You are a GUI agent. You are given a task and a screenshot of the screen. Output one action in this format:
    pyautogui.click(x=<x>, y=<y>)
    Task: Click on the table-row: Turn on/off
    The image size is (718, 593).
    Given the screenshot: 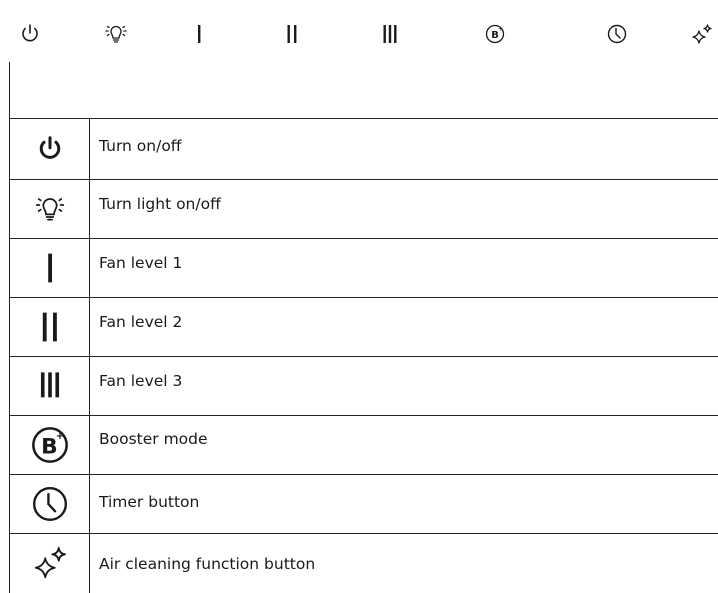 What is the action you would take?
    pyautogui.click(x=363, y=148)
    